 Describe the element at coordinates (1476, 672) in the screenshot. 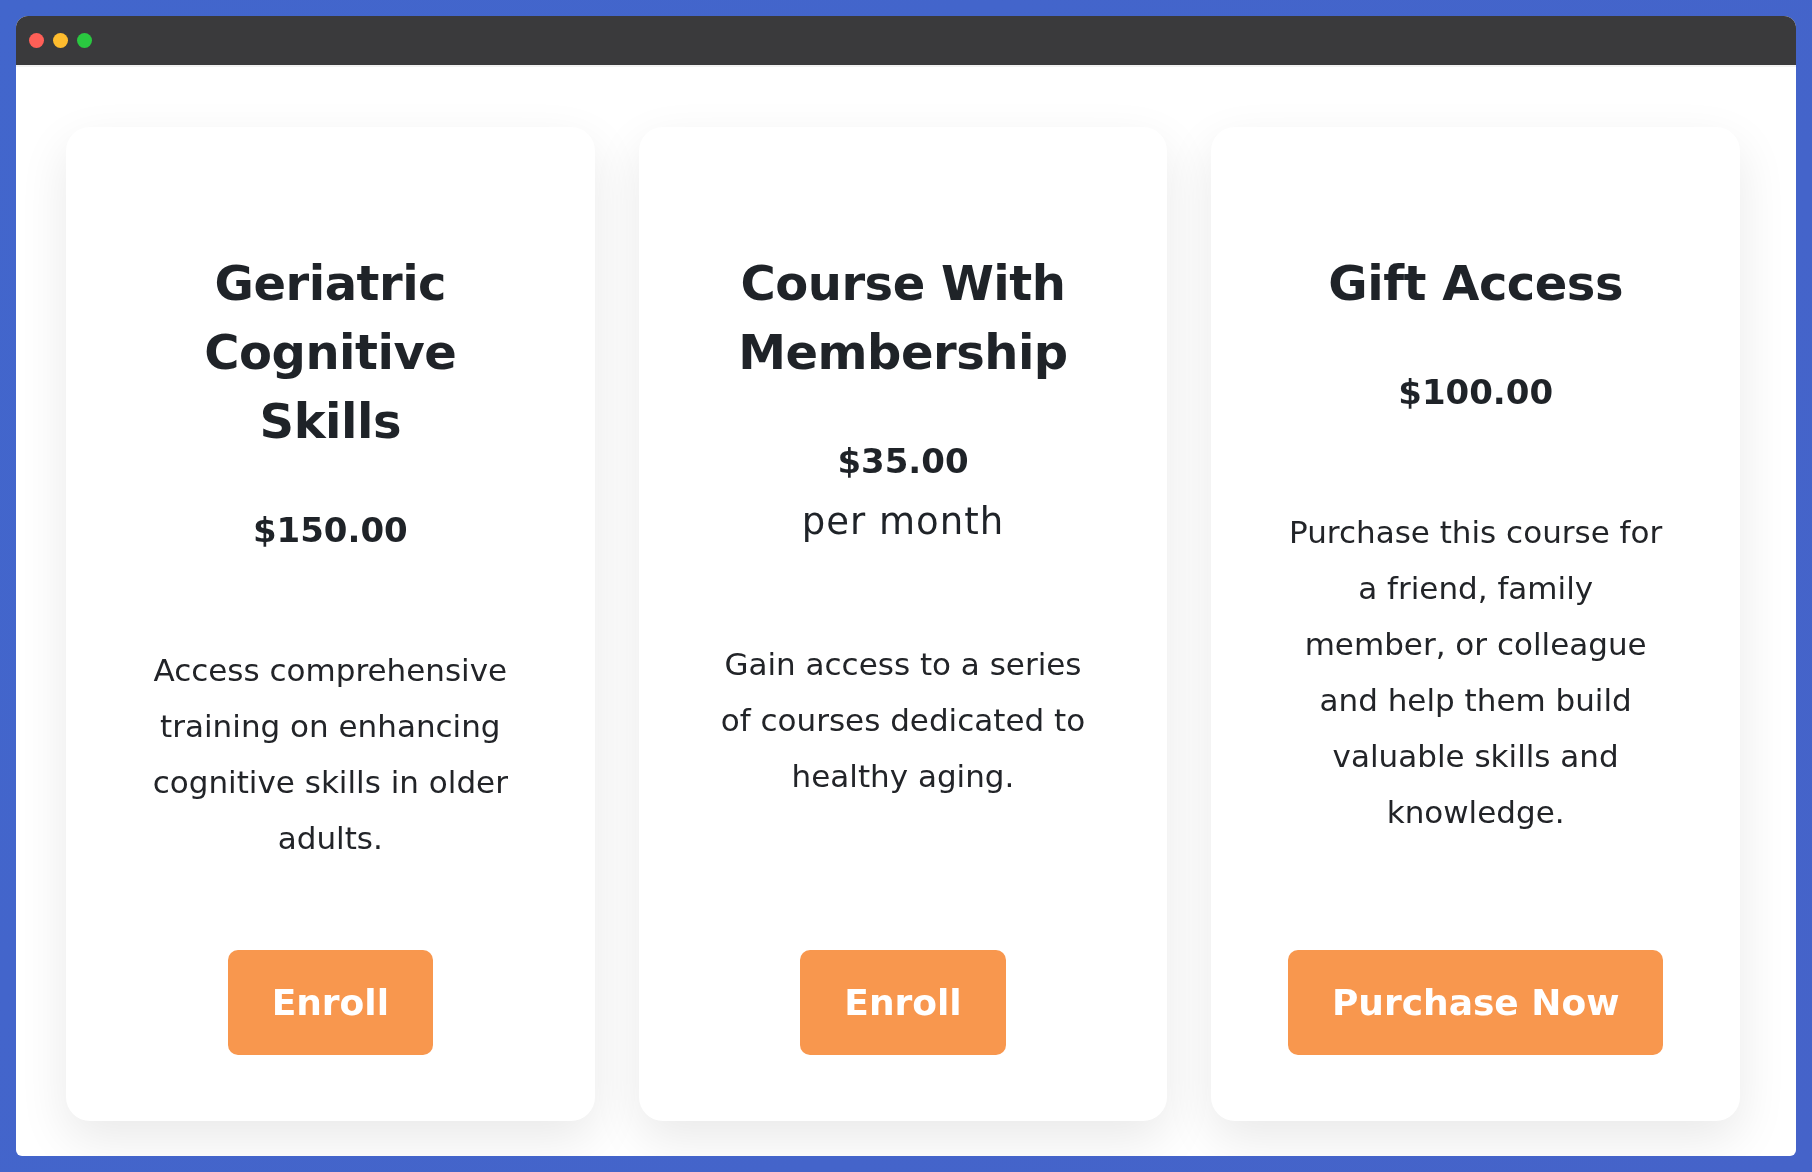

I see `plan-description: Purchase this course for a friend, family member, or colleague and help them build valuable skills and knowledge.` at that location.